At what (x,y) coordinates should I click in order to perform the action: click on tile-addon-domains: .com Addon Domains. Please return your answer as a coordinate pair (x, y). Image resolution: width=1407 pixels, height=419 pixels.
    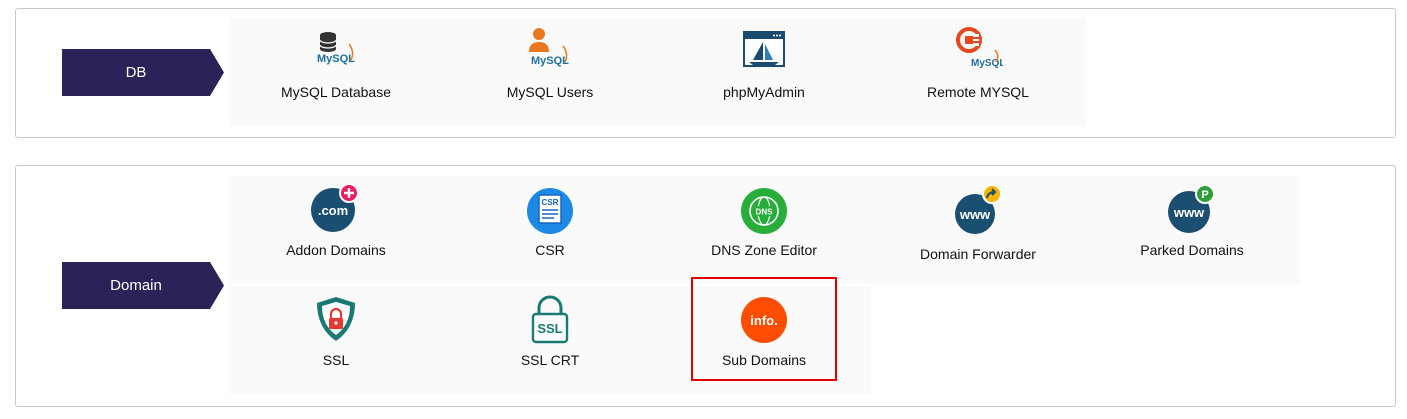
    Looking at the image, I should click on (336, 230).